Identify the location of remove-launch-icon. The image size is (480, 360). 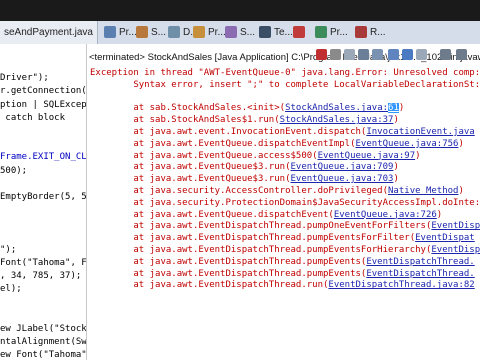
(335, 54).